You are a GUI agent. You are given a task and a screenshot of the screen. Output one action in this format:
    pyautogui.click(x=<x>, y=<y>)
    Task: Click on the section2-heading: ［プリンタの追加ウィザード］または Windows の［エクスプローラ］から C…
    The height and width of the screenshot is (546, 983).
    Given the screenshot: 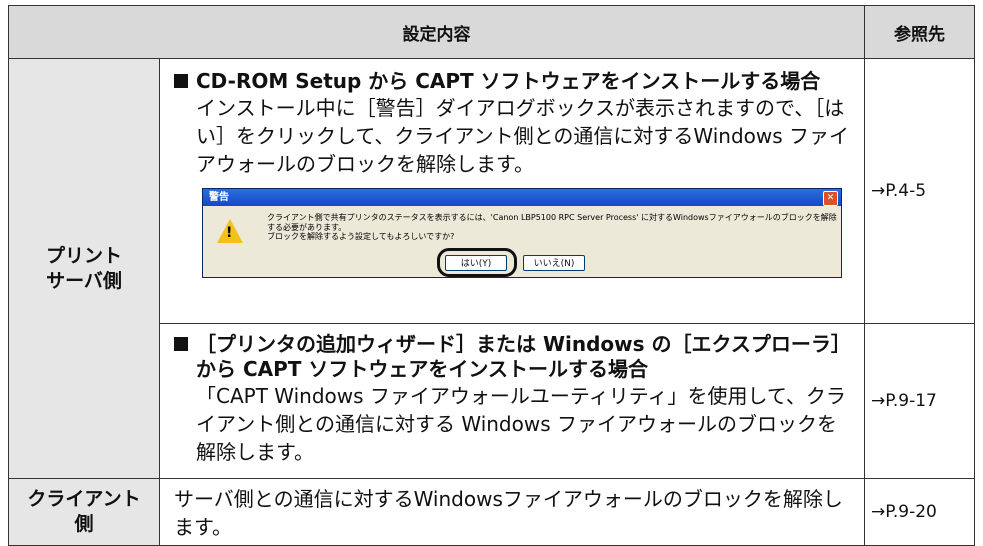 What is the action you would take?
    pyautogui.click(x=514, y=357)
    